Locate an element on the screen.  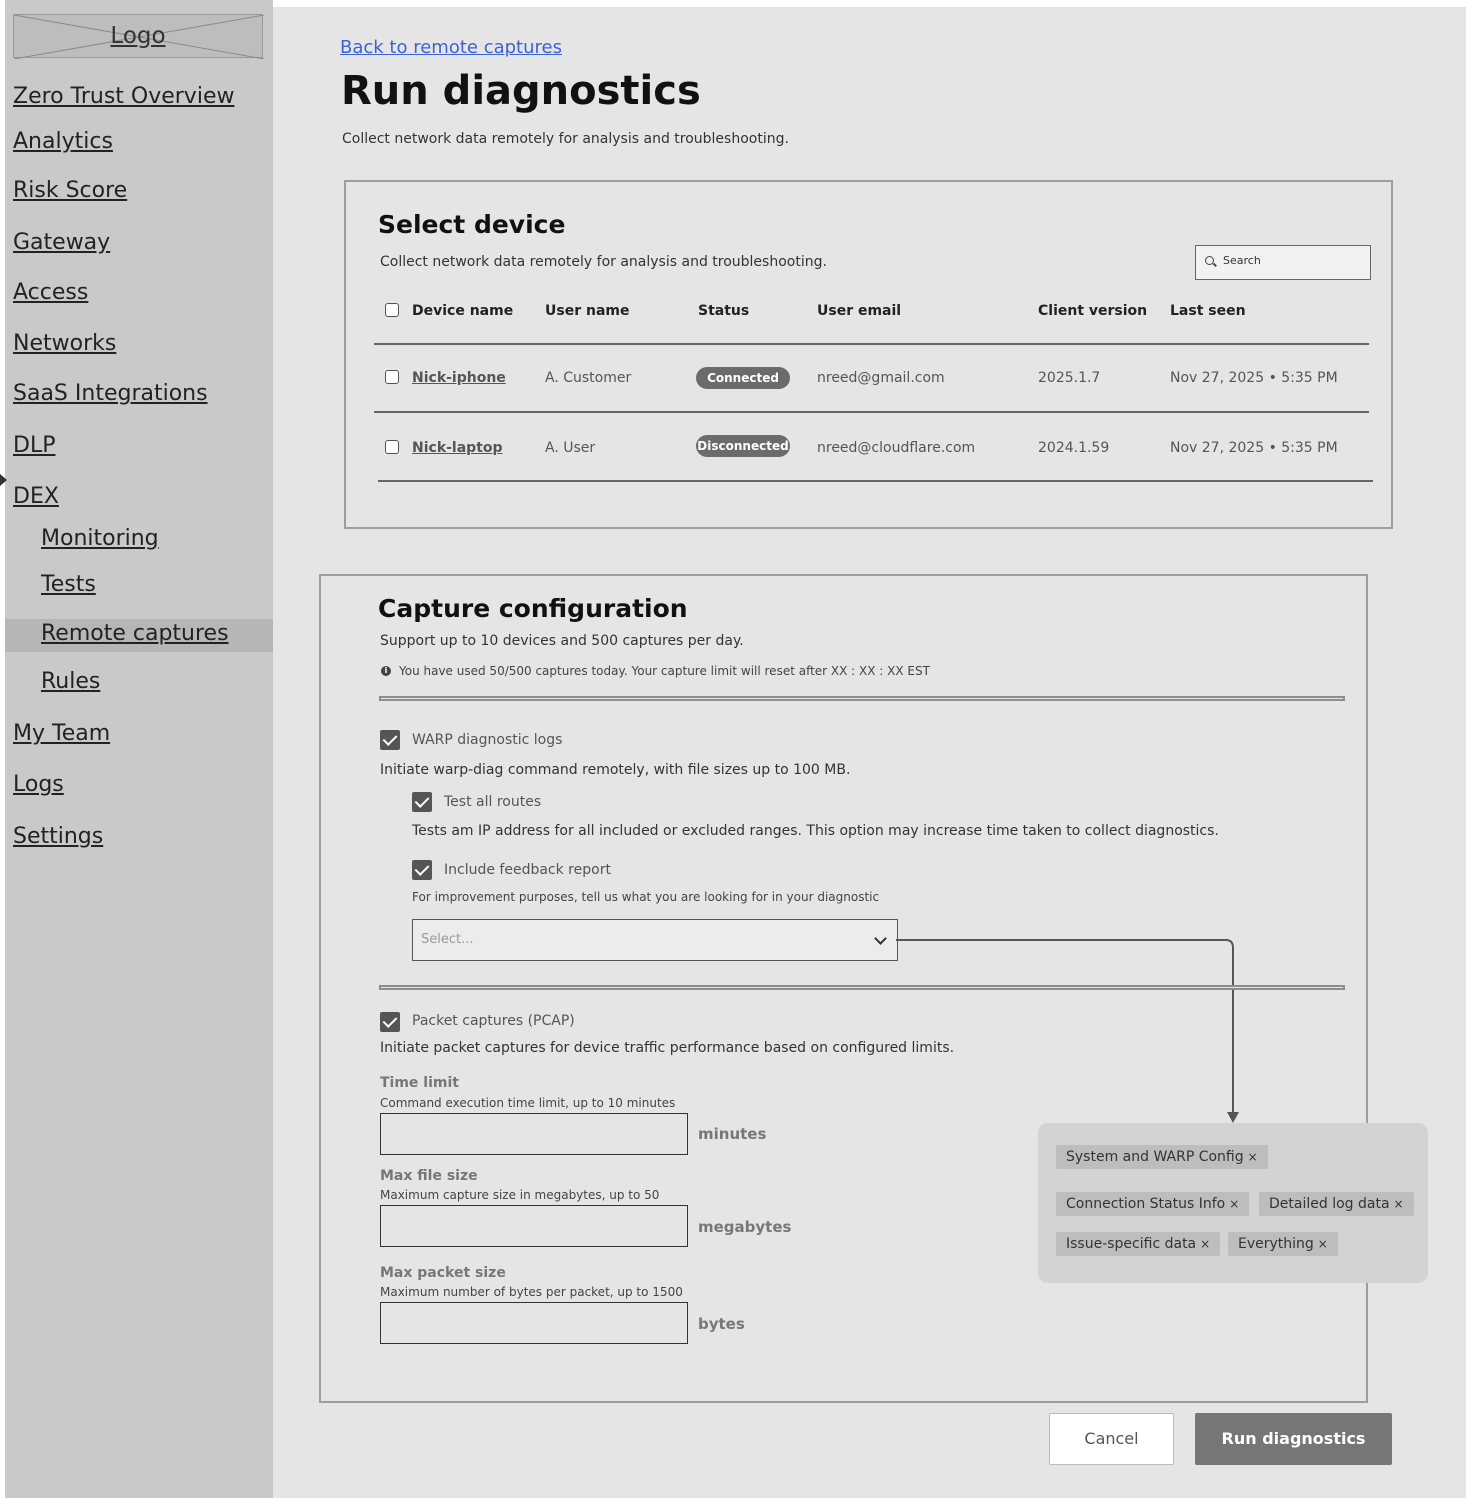
page-title: Run diagnostics is located at coordinates (521, 91).